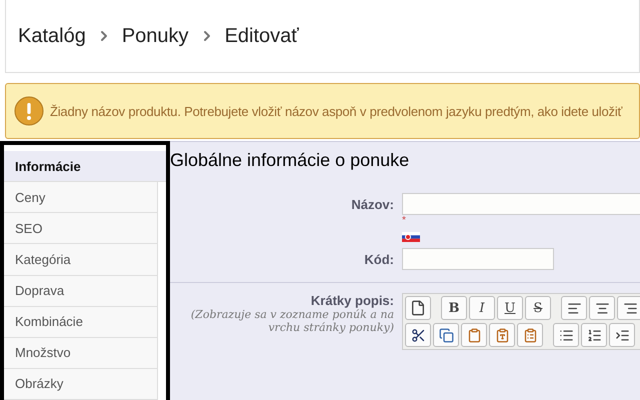  Describe the element at coordinates (418, 308) in the screenshot. I see `new-document-icon` at that location.